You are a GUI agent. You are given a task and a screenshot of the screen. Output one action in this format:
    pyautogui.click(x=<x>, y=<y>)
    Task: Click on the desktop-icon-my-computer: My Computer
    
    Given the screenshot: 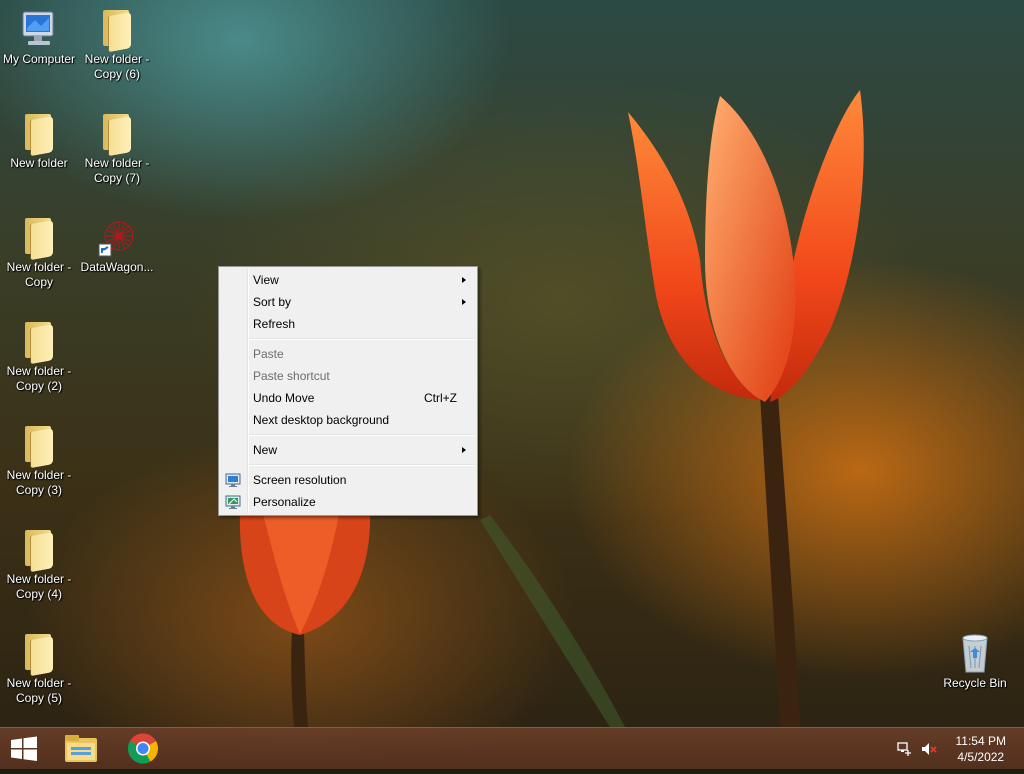 What is the action you would take?
    pyautogui.click(x=39, y=37)
    